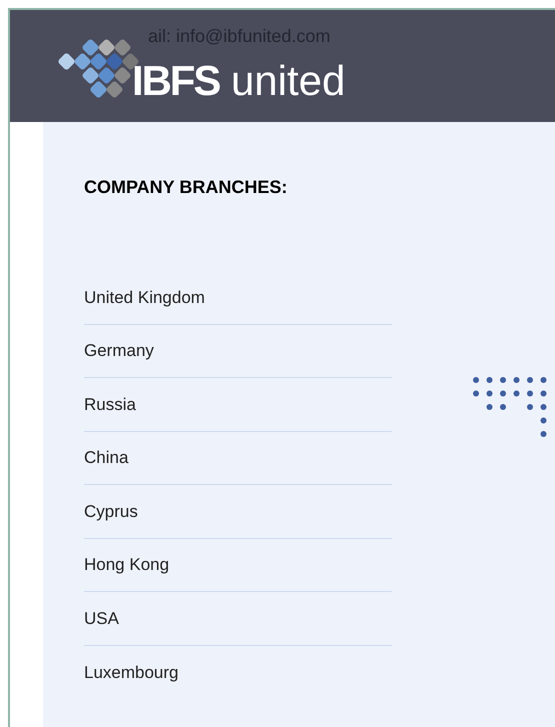 The width and height of the screenshot is (555, 727). I want to click on section-heading: COMPANY BRANCHES:, so click(186, 187).